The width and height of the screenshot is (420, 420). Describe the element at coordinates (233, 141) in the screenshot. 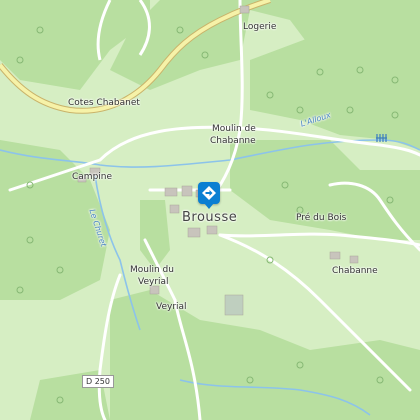

I see `place-moulin-de-chabanne-line2: Chabanne` at that location.